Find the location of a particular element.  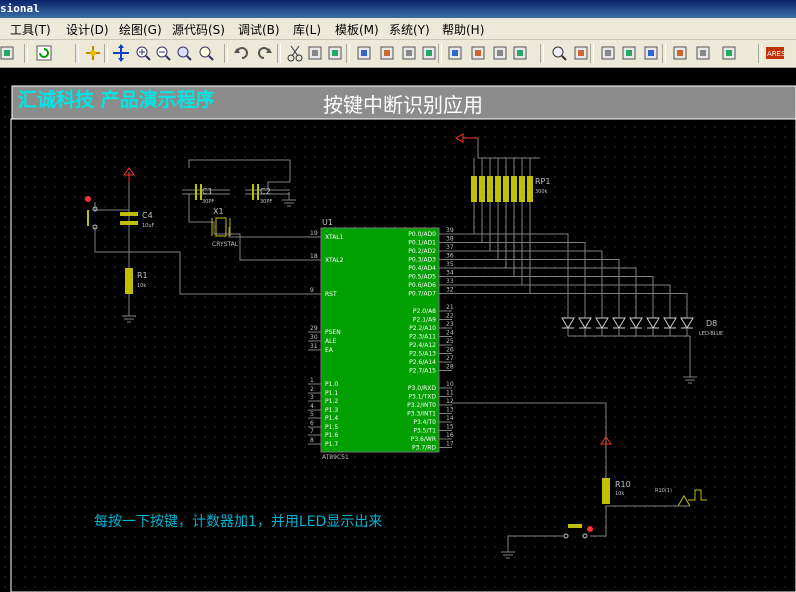

block-move-icon is located at coordinates (387, 53).